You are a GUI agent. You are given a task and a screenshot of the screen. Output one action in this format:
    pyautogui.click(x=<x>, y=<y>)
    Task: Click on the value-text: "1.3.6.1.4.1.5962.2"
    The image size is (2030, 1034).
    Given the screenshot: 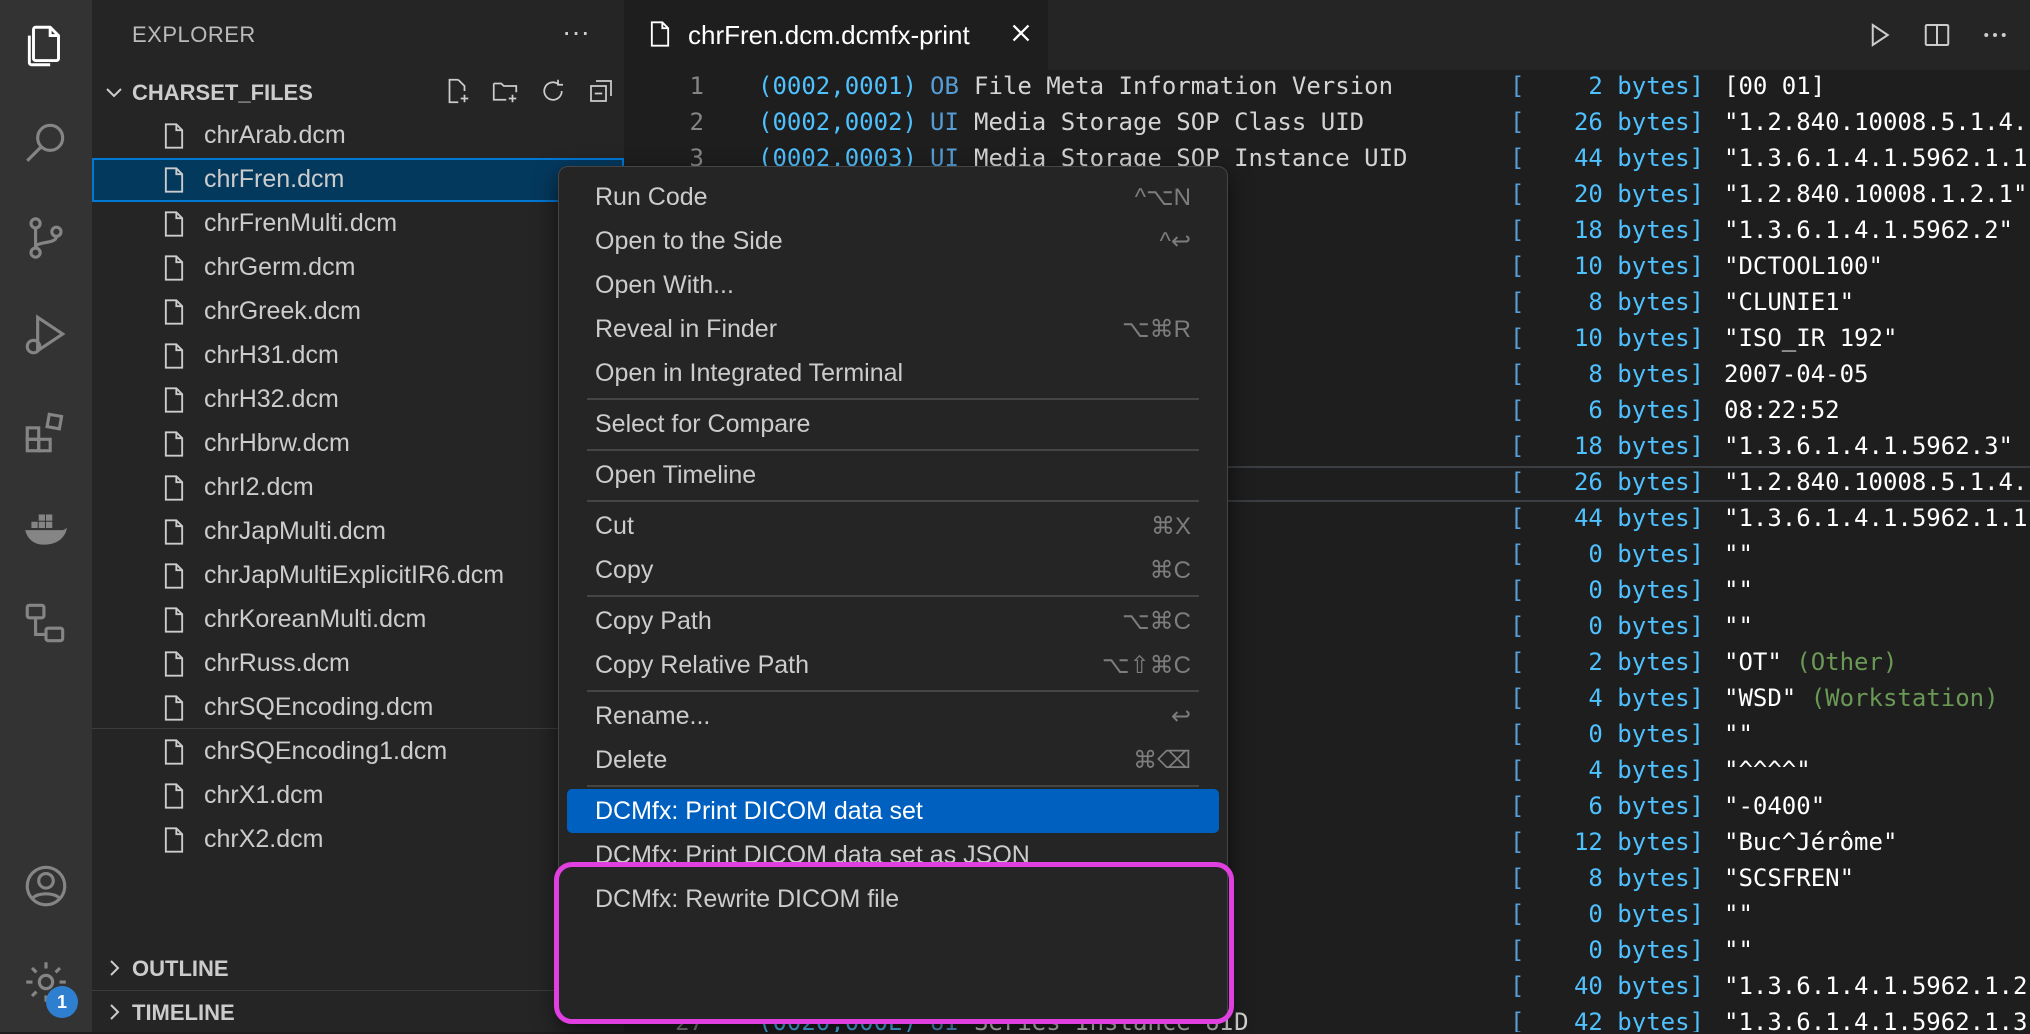 What is the action you would take?
    pyautogui.click(x=1868, y=230)
    